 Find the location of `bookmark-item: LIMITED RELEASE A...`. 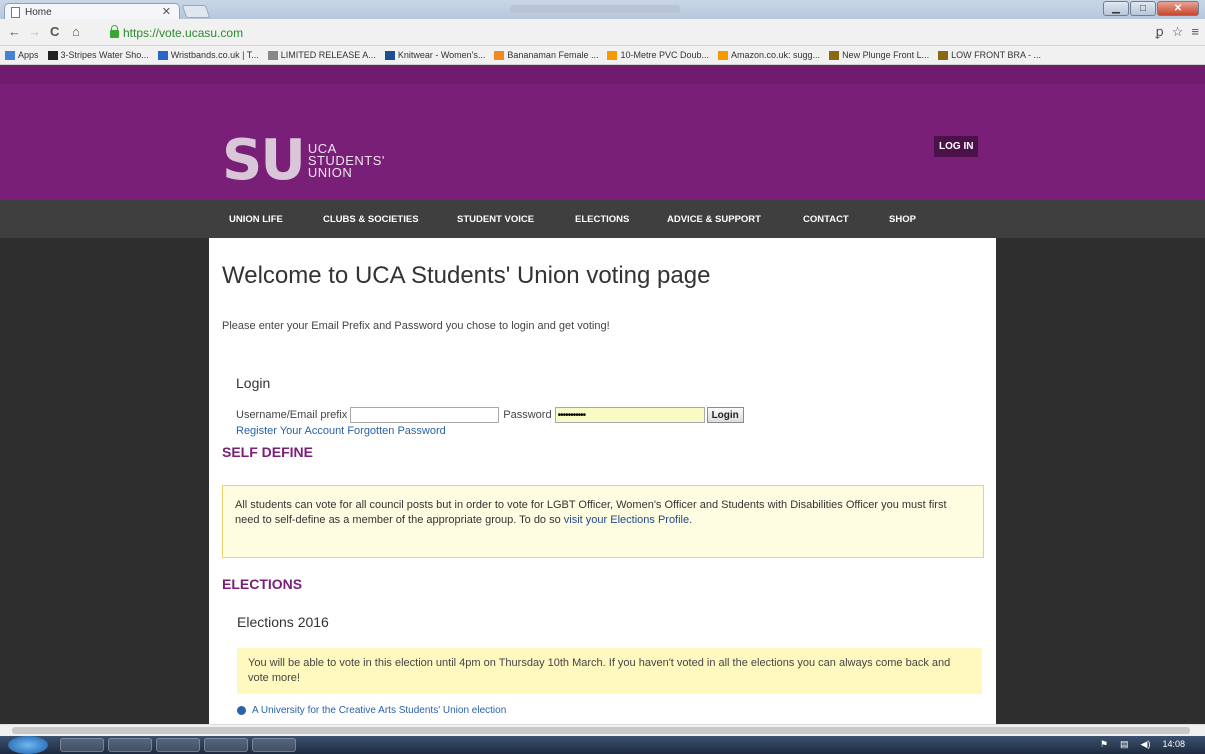

bookmark-item: LIMITED RELEASE A... is located at coordinates (321, 55).